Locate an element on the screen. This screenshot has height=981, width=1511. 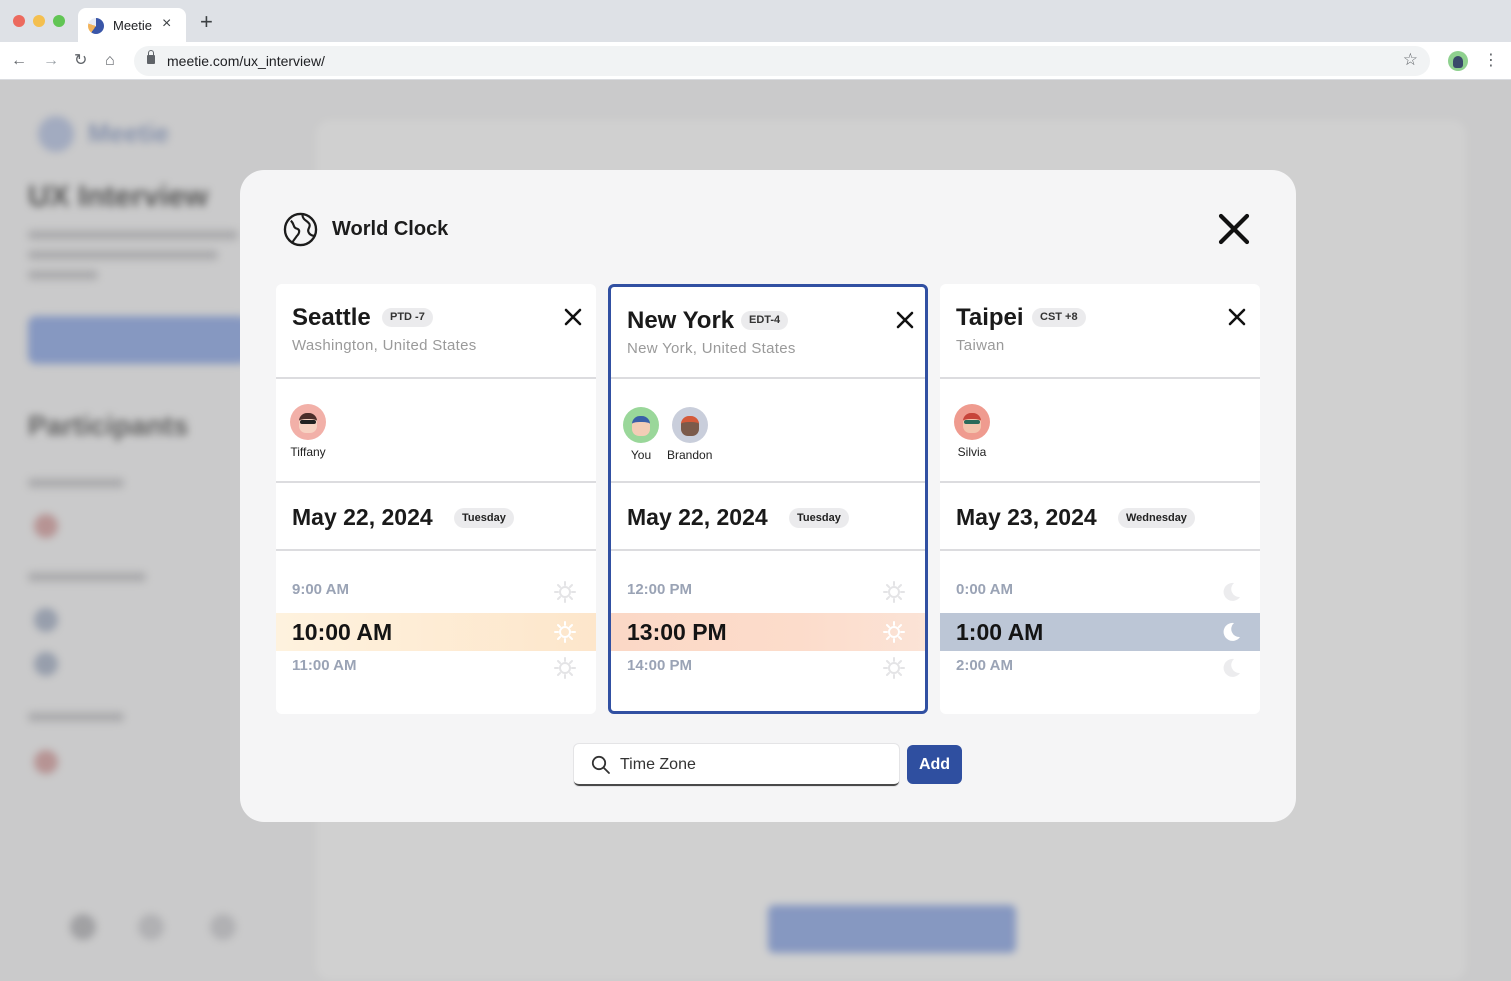
tab-close-icon: × is located at coordinates (166, 24).